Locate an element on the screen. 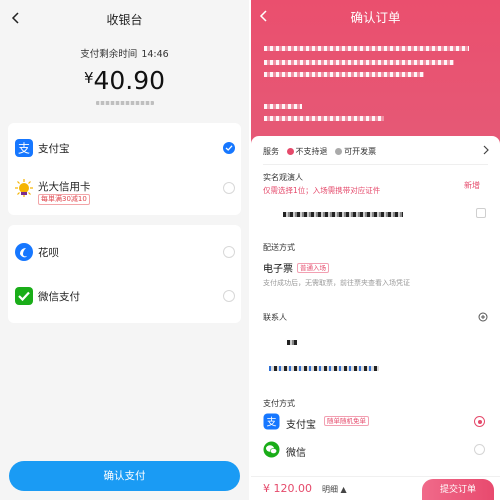 This screenshot has width=500, height=500. wechat-pay-icon is located at coordinates (24, 296).